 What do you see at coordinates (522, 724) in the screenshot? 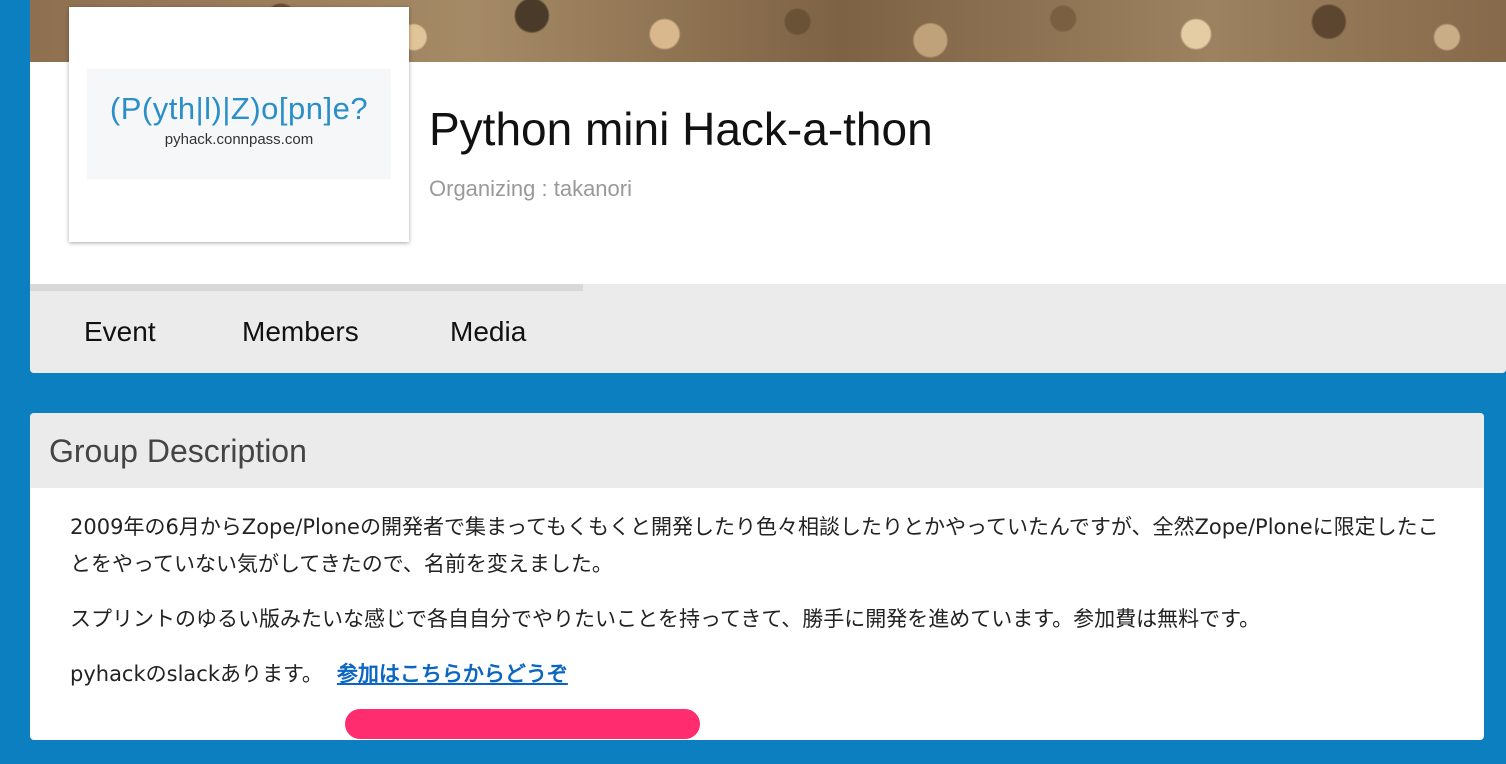
I see `highlight-marker` at bounding box center [522, 724].